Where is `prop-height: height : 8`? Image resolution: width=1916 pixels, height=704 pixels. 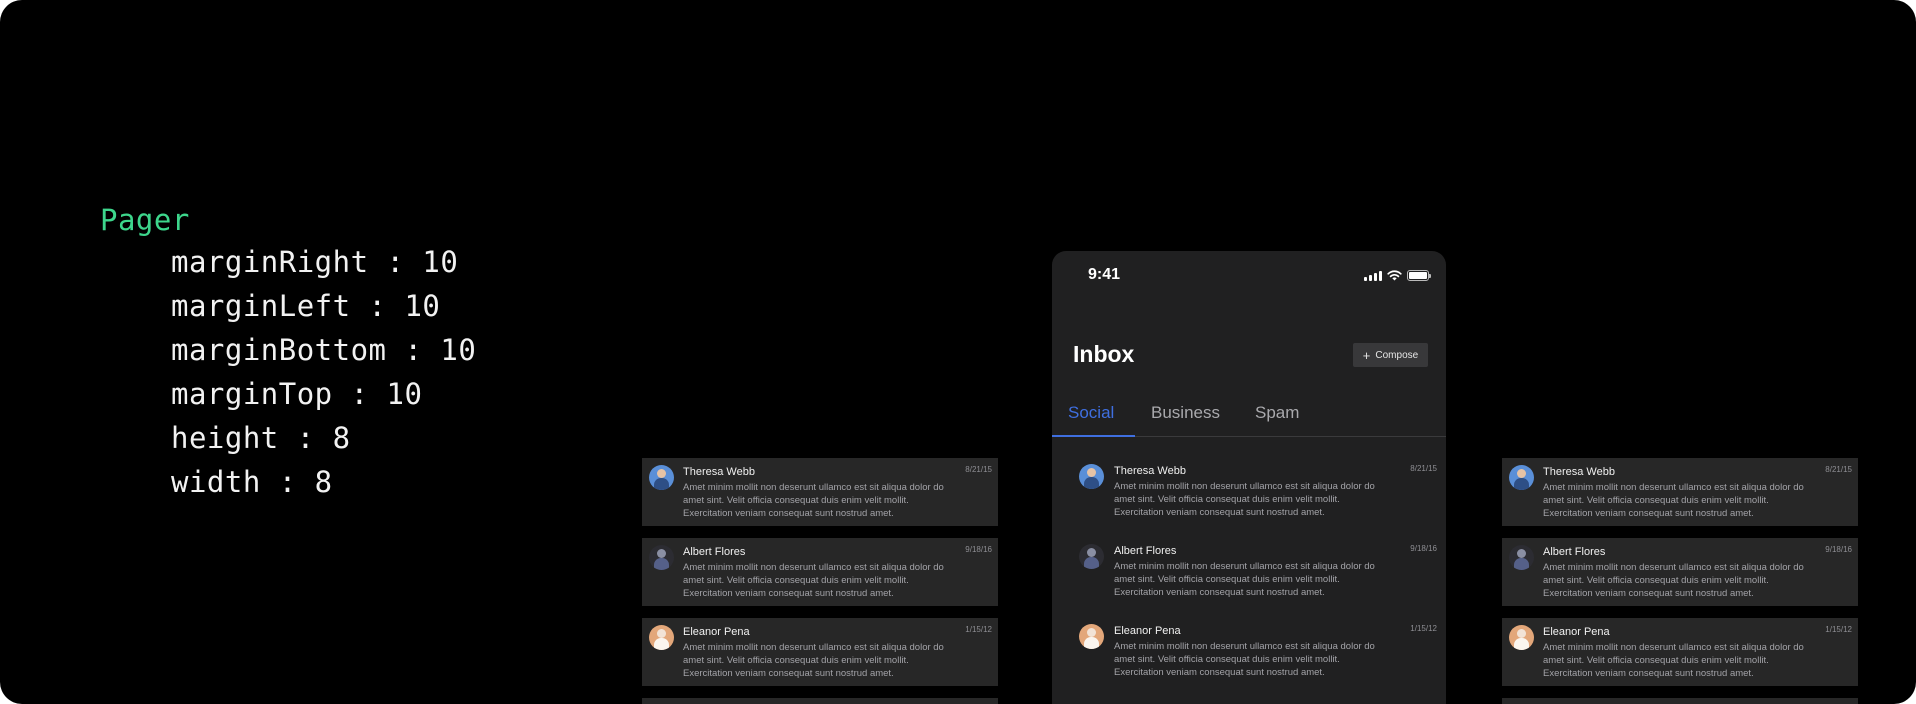
prop-height: height : 8 is located at coordinates (261, 438).